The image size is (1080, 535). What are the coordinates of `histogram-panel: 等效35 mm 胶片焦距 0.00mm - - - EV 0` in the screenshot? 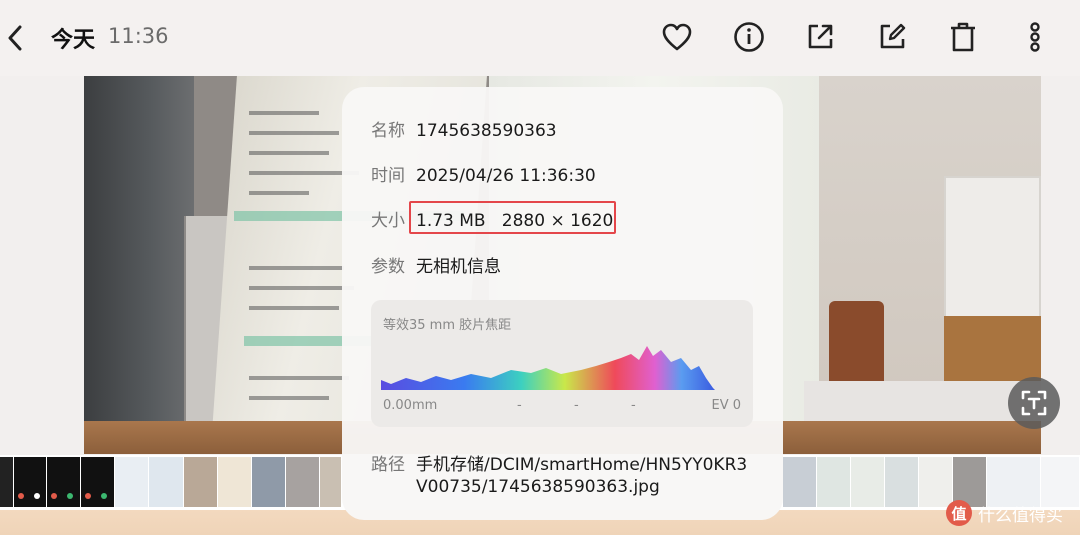 It's located at (562, 363).